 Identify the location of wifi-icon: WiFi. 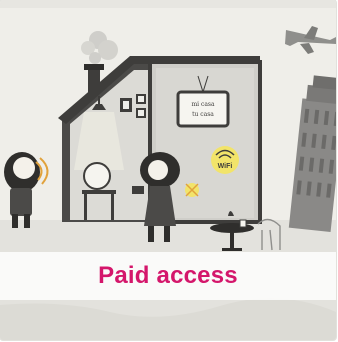
(225, 160).